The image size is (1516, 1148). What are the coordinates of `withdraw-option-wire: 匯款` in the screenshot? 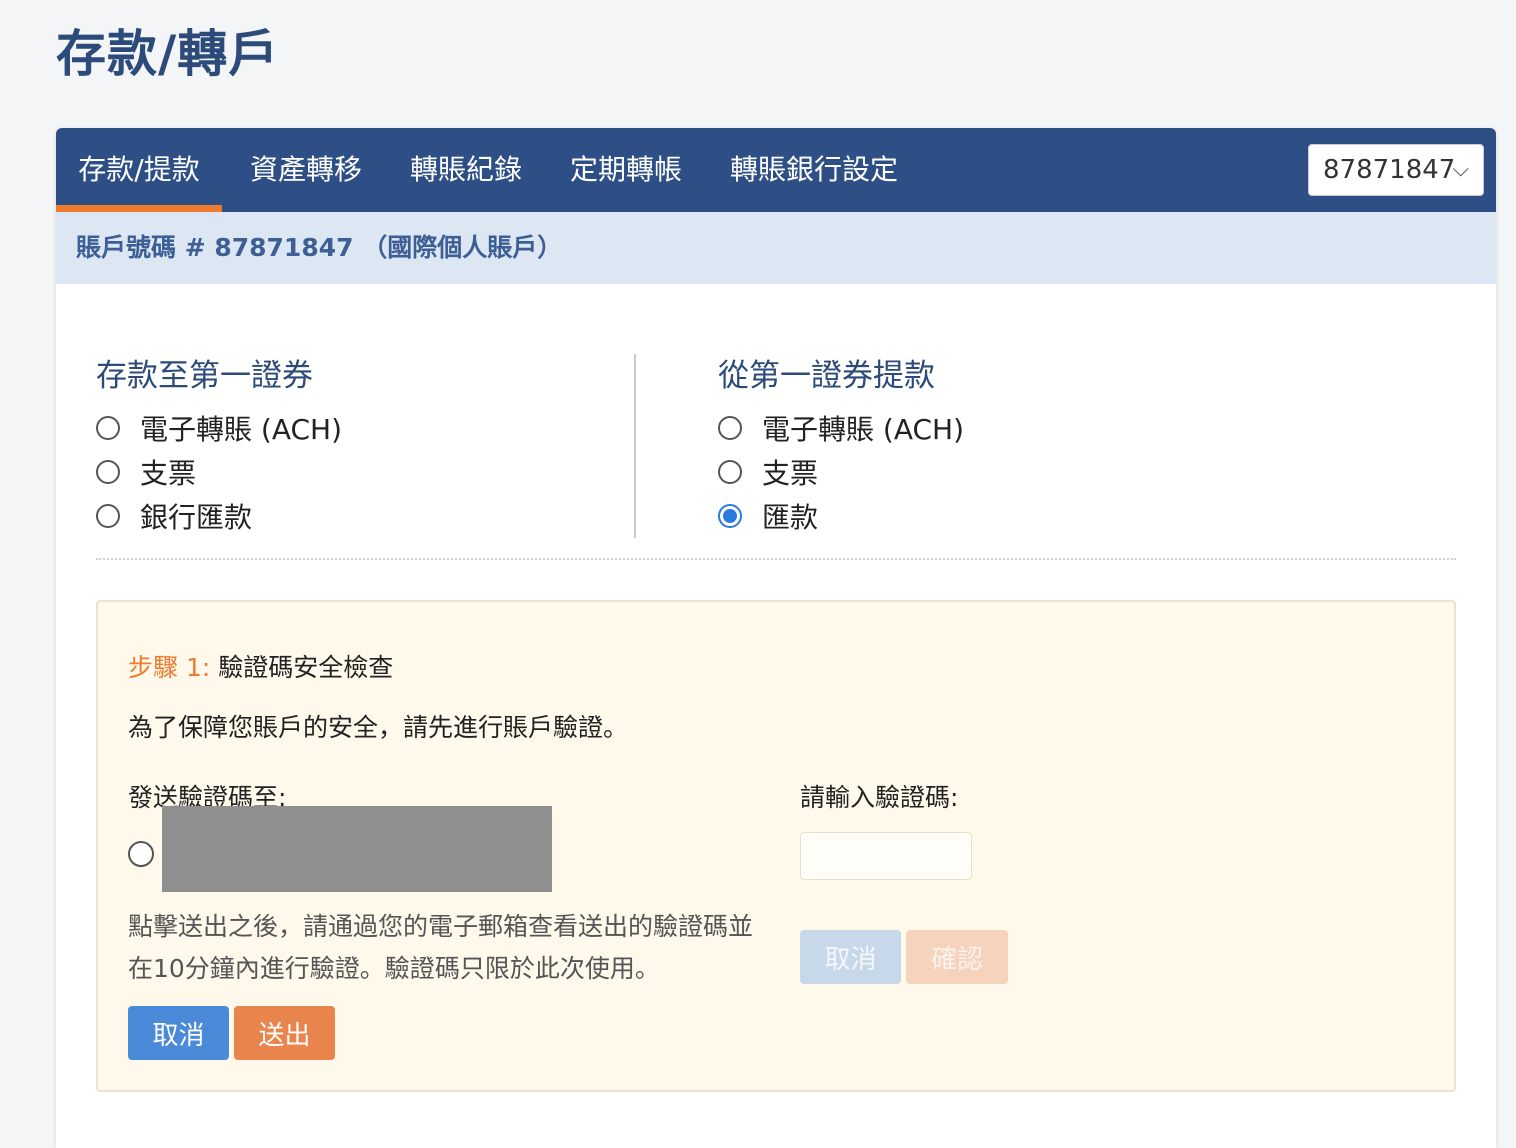 It's located at (768, 516).